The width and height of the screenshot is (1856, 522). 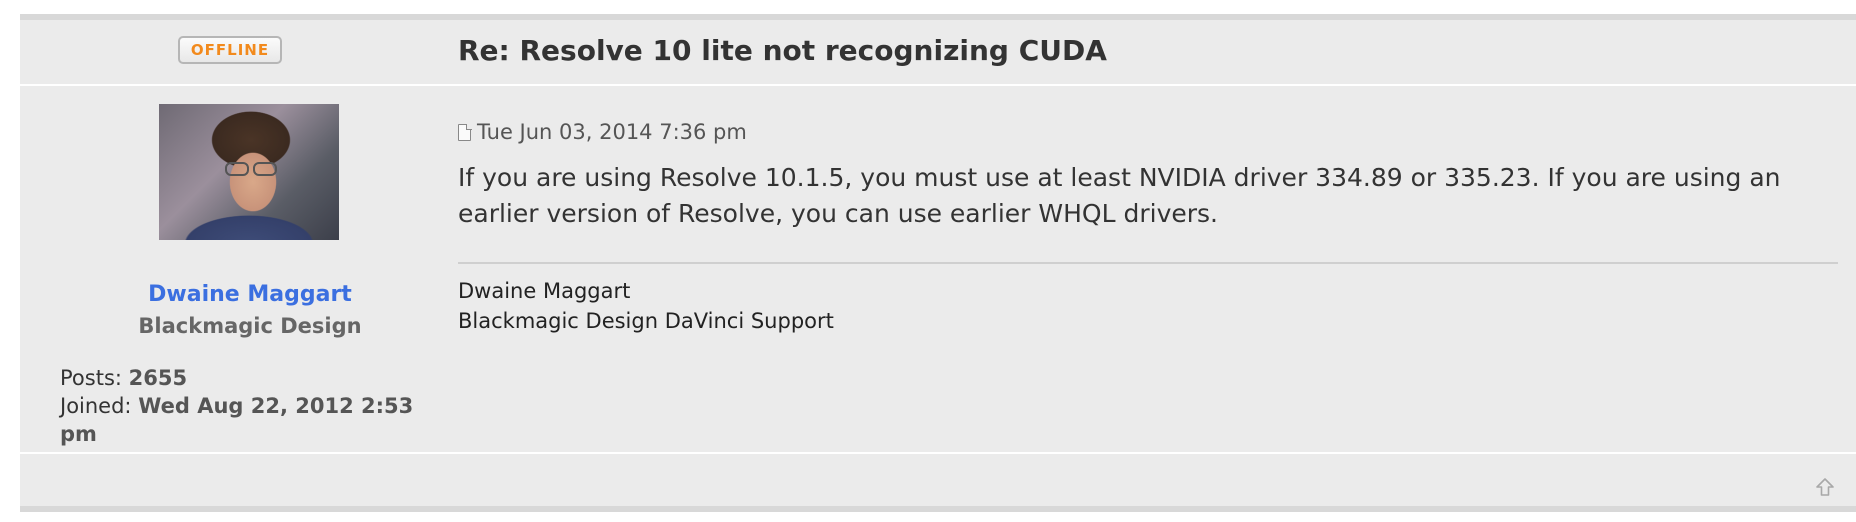 I want to click on post-meta: Tue Jun 03, 2014 7:36 pm, so click(x=602, y=132).